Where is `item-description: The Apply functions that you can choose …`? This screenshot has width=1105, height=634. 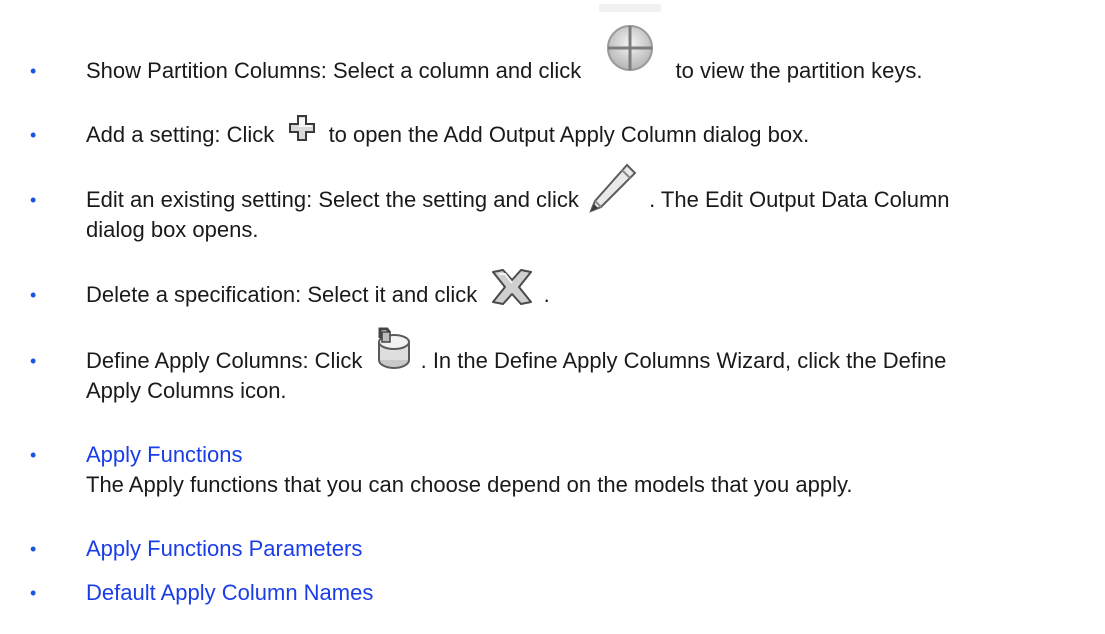
item-description: The Apply functions that you can choose … is located at coordinates (469, 484).